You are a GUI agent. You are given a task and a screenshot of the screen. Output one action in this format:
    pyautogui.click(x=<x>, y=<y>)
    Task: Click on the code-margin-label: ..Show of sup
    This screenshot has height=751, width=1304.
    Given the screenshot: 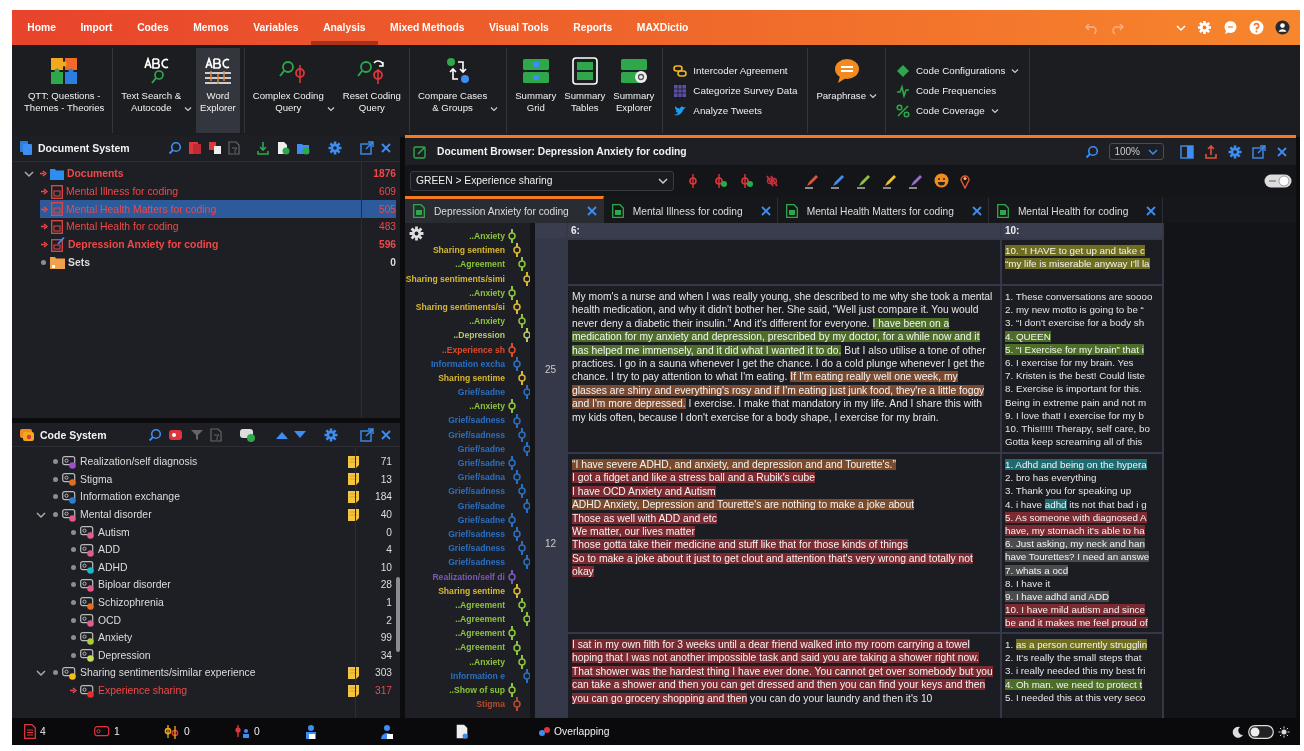 What is the action you would take?
    pyautogui.click(x=455, y=690)
    